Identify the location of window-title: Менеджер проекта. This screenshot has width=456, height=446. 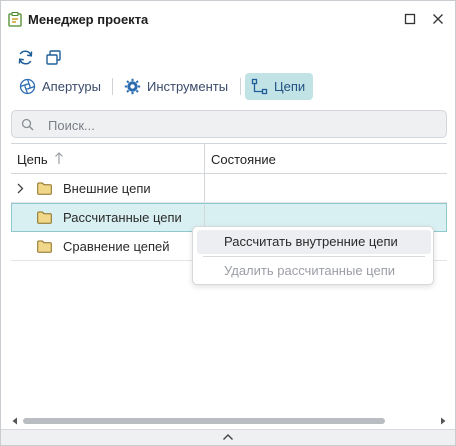
(88, 19).